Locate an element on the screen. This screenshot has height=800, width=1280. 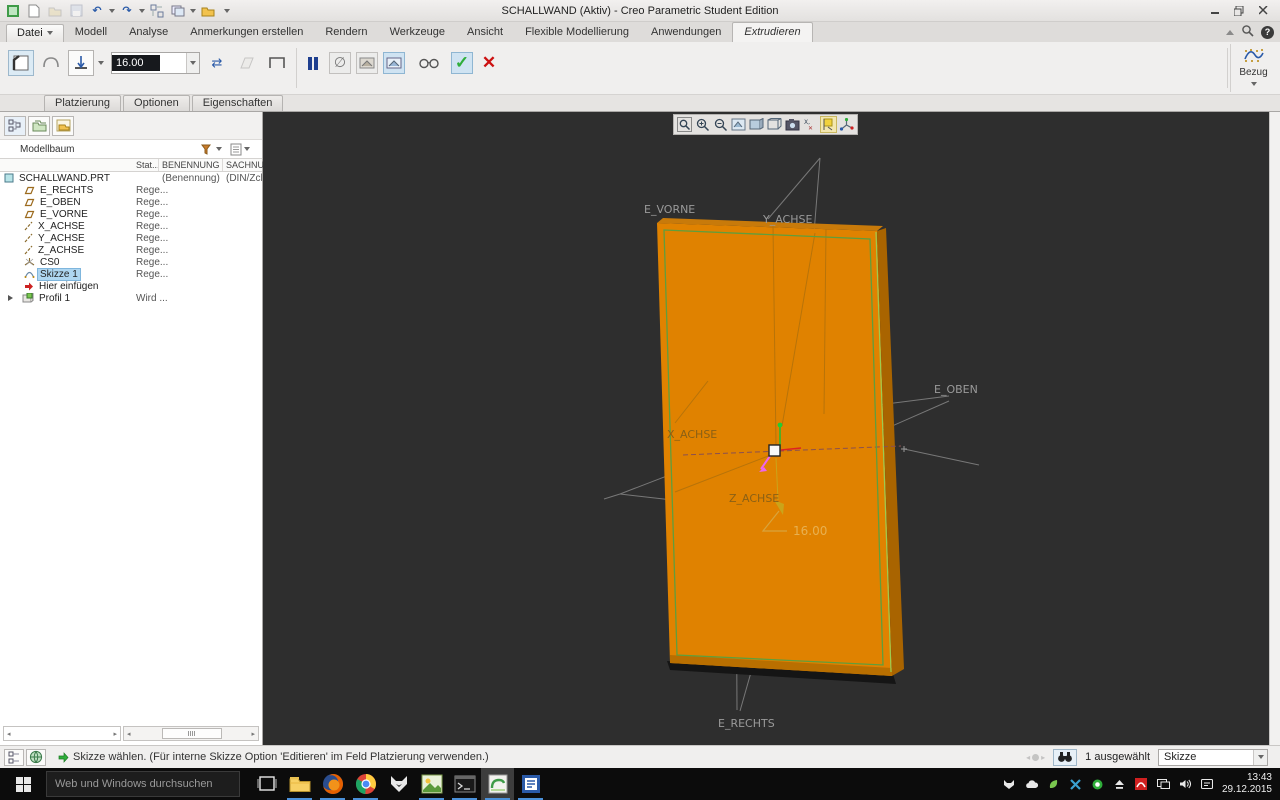
tree-settings-icon is located at coordinates (240, 149).